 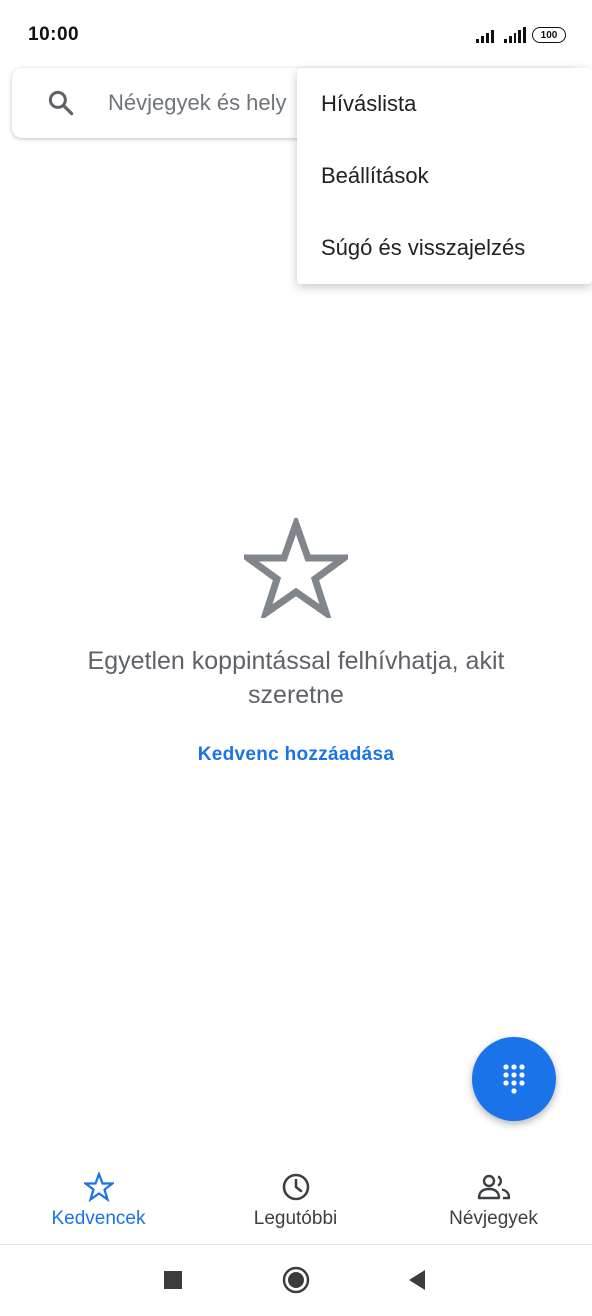 I want to click on home-button, so click(x=296, y=1280).